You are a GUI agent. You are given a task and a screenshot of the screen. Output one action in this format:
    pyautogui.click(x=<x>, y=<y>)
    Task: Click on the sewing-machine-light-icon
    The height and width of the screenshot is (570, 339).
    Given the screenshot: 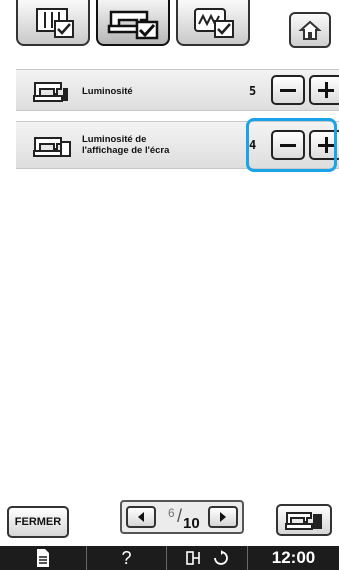 What is the action you would take?
    pyautogui.click(x=52, y=93)
    